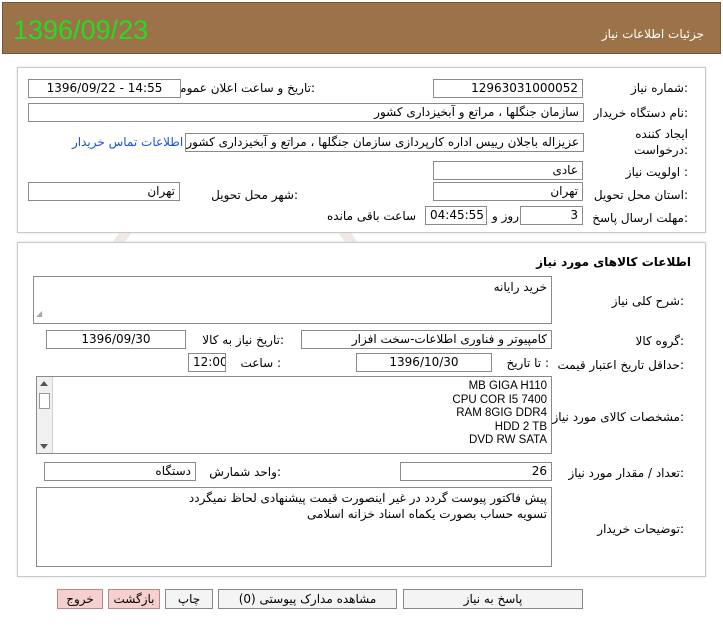 The height and width of the screenshot is (628, 723). I want to click on remaining-word: ساعت باقی مانده, so click(372, 216).